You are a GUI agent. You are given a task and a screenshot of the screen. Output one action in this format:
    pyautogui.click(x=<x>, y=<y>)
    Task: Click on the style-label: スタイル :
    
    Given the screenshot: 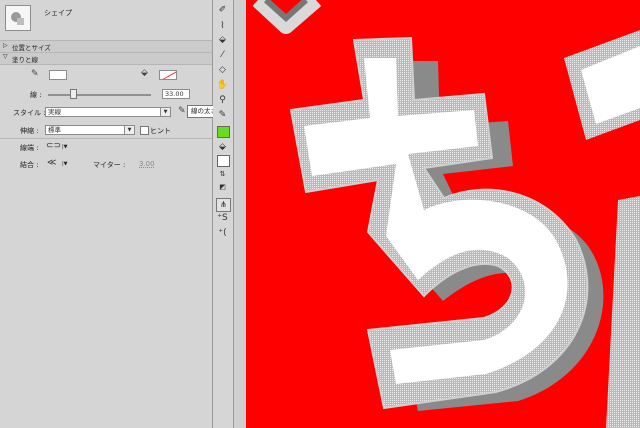 What is the action you would take?
    pyautogui.click(x=29, y=113)
    